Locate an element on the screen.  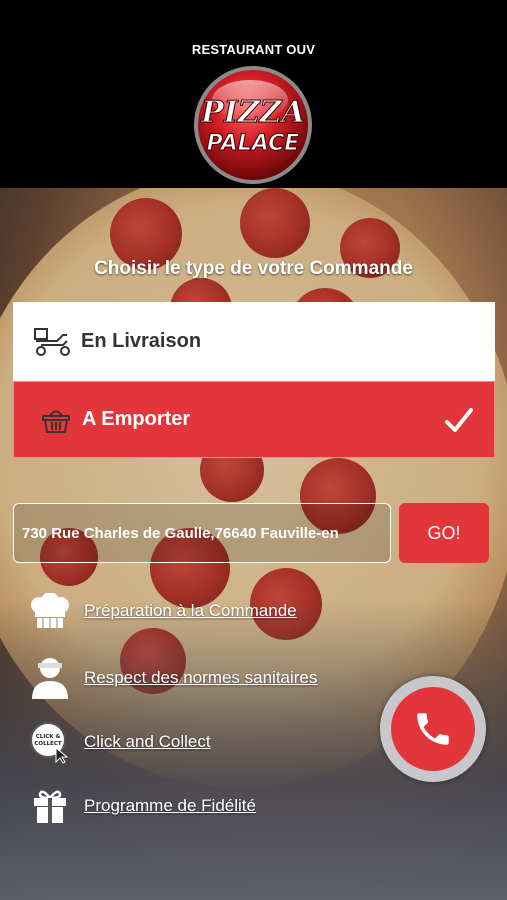
basket-icon is located at coordinates (56, 420).